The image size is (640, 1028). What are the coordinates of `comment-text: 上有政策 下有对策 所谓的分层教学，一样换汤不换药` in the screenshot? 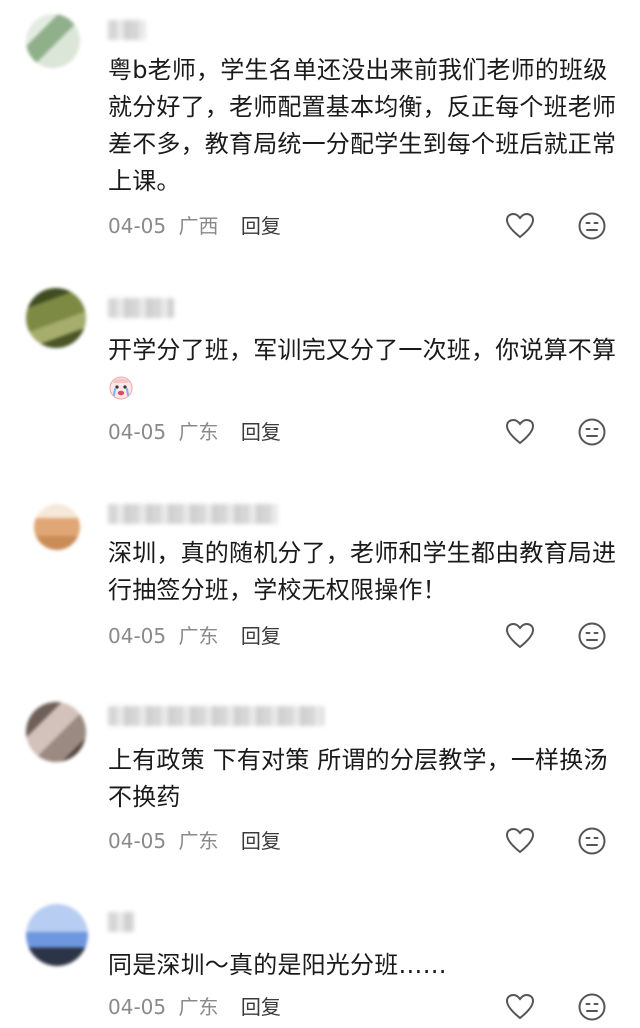 It's located at (358, 778).